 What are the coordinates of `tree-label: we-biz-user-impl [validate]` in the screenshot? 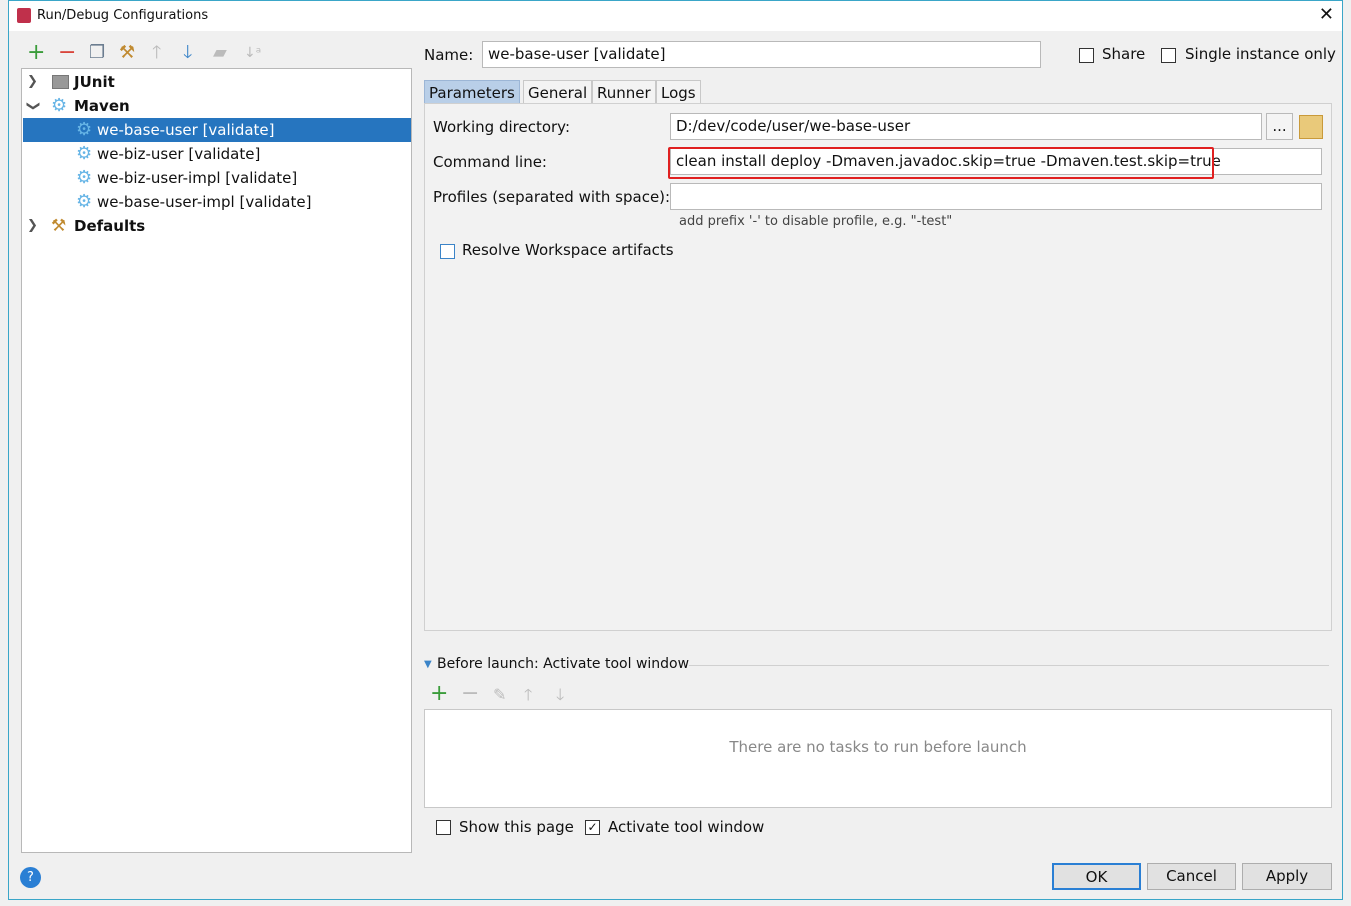 It's located at (197, 178).